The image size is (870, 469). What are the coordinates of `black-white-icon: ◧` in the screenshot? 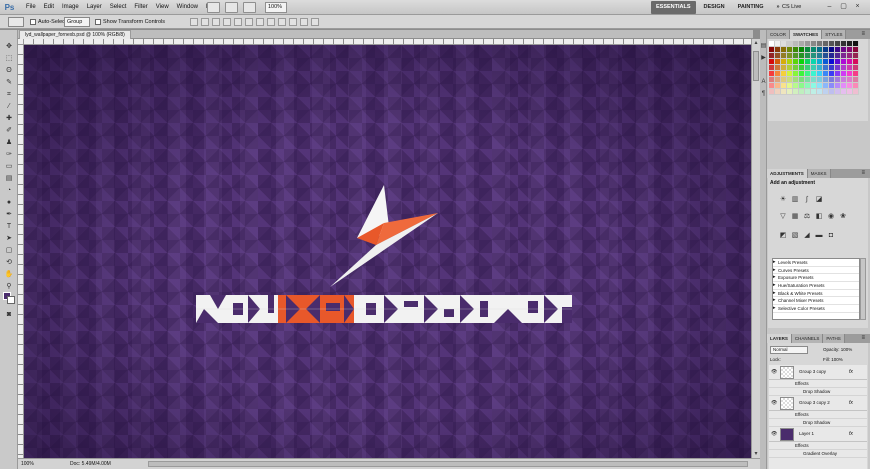 It's located at (819, 217).